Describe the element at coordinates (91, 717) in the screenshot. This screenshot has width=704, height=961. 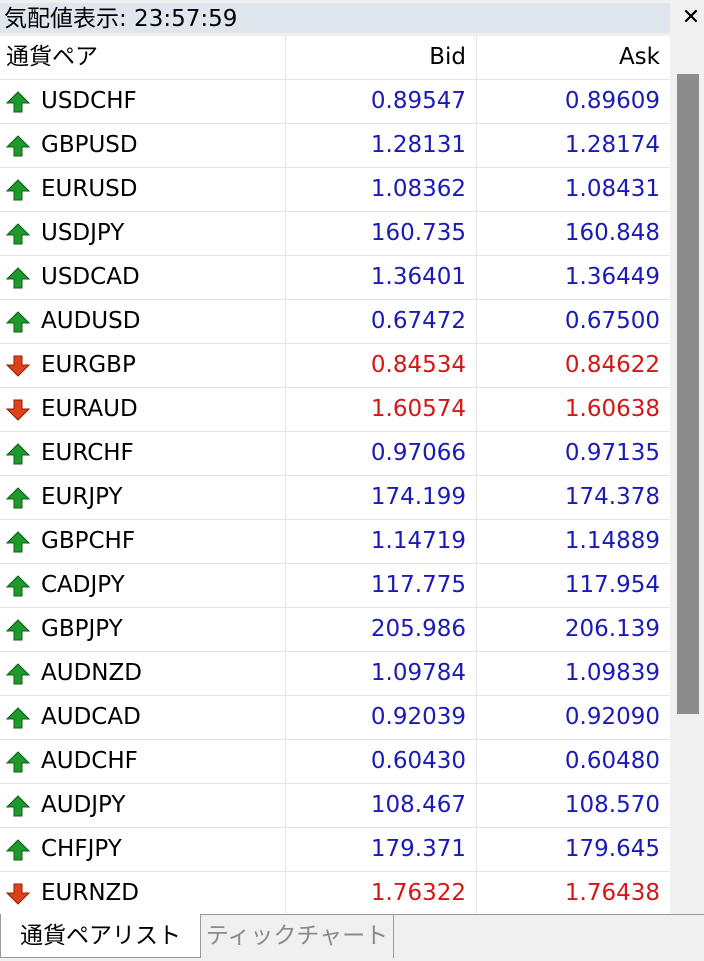
I see `symbol-label: AUDCAD` at that location.